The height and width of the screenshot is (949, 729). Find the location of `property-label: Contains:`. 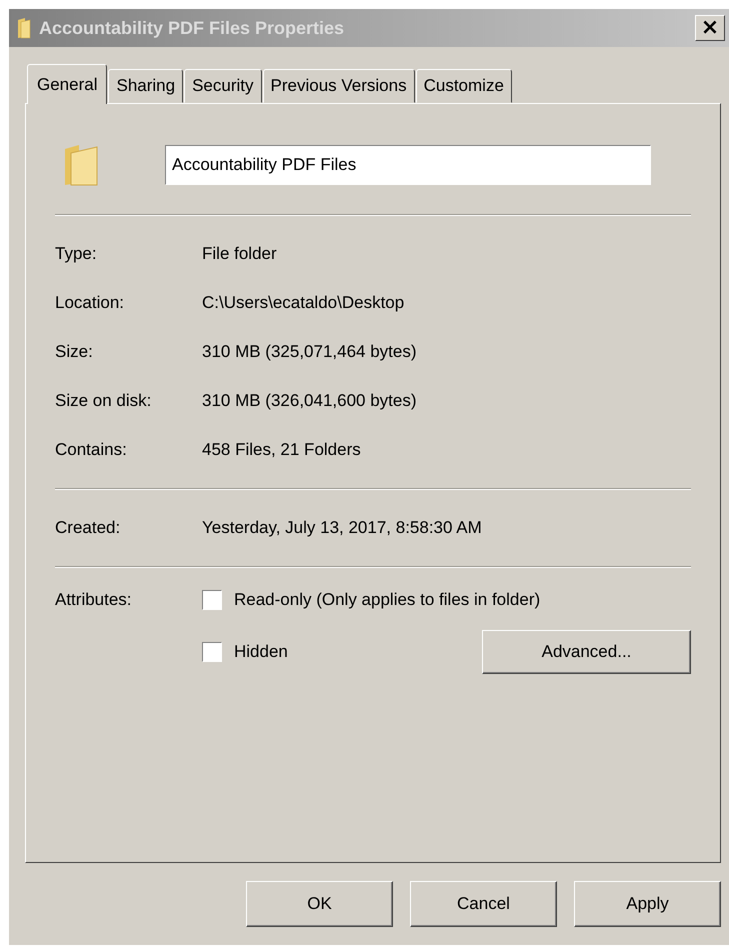

property-label: Contains: is located at coordinates (91, 450).